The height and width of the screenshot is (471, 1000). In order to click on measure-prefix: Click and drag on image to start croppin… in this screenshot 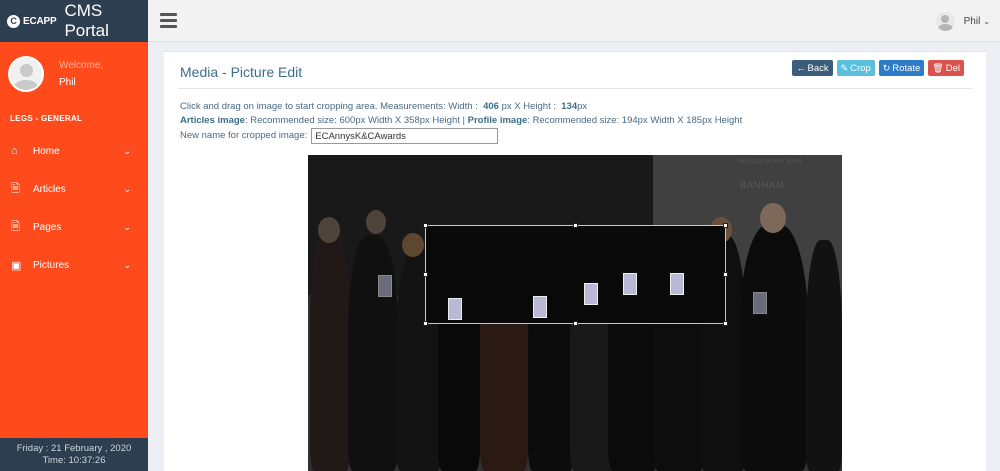, I will do `click(329, 106)`.